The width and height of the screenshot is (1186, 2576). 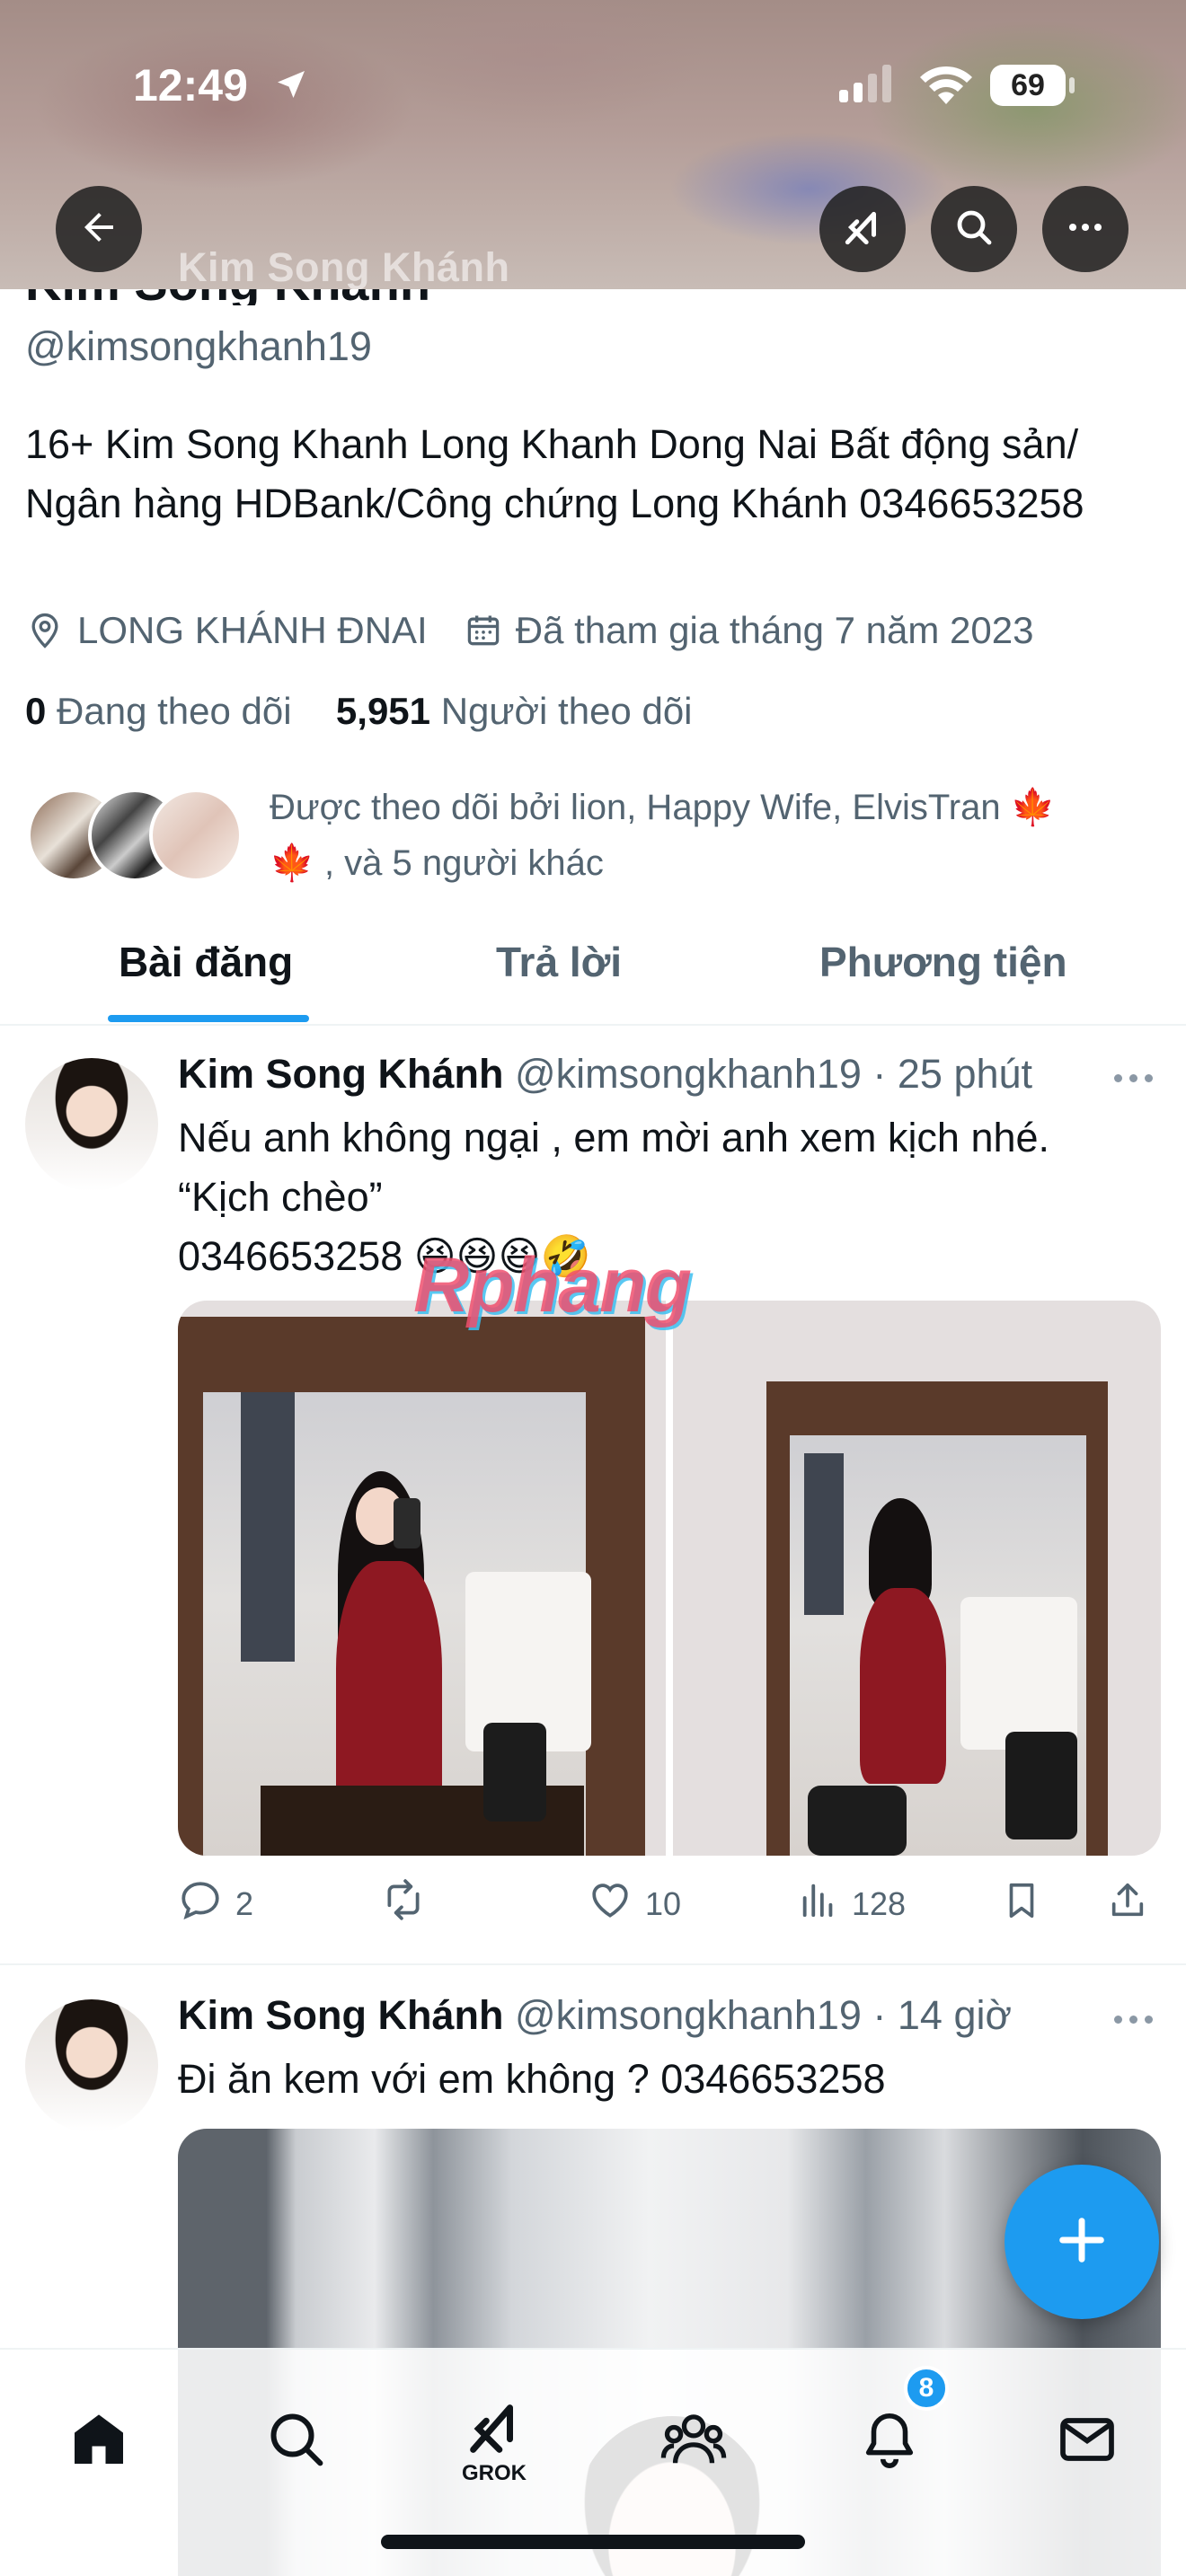 I want to click on nav-search, so click(x=296, y=2441).